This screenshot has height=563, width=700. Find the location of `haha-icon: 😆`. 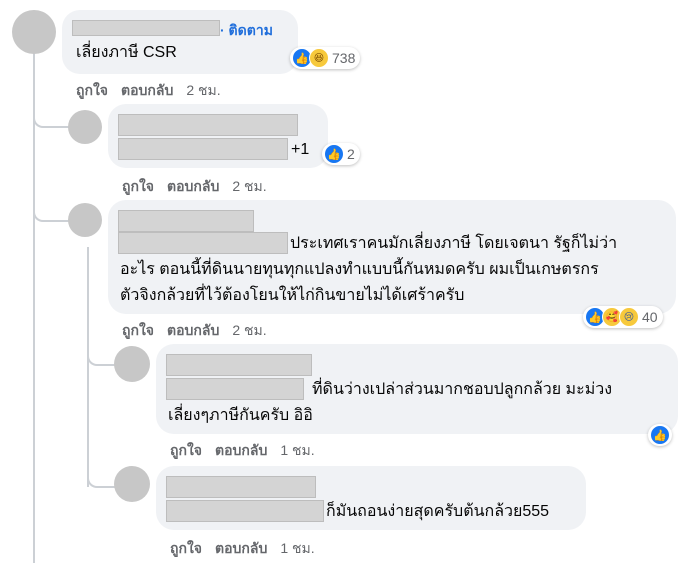

haha-icon: 😆 is located at coordinates (319, 58).